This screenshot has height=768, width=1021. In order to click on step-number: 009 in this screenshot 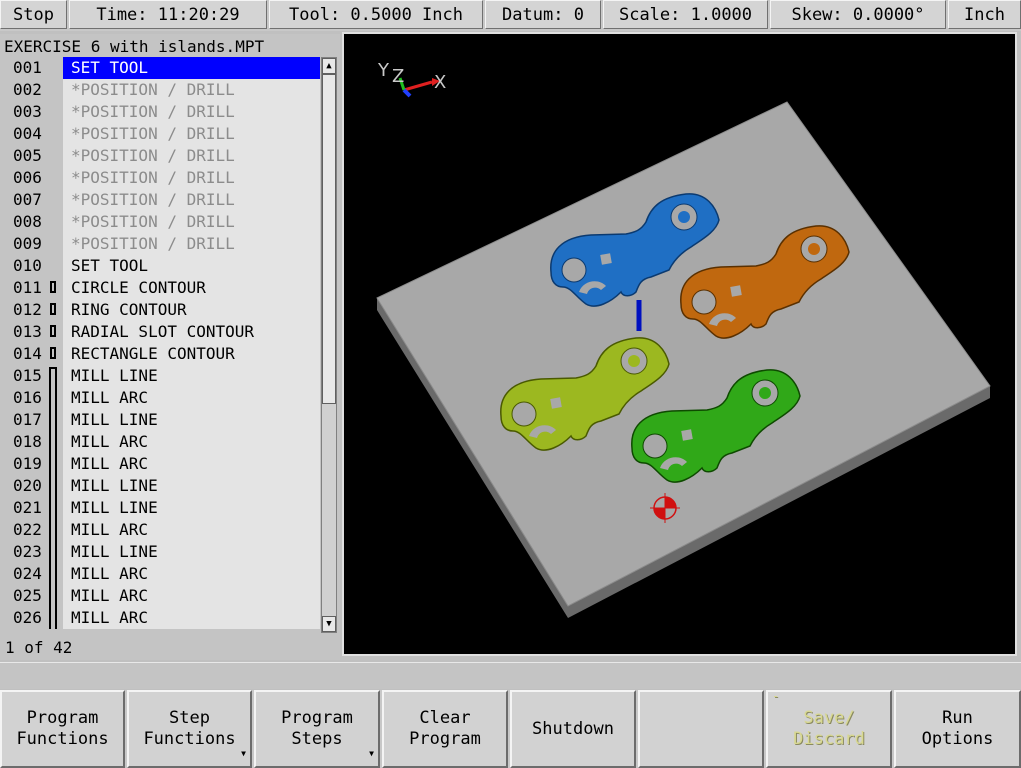, I will do `click(27, 243)`.